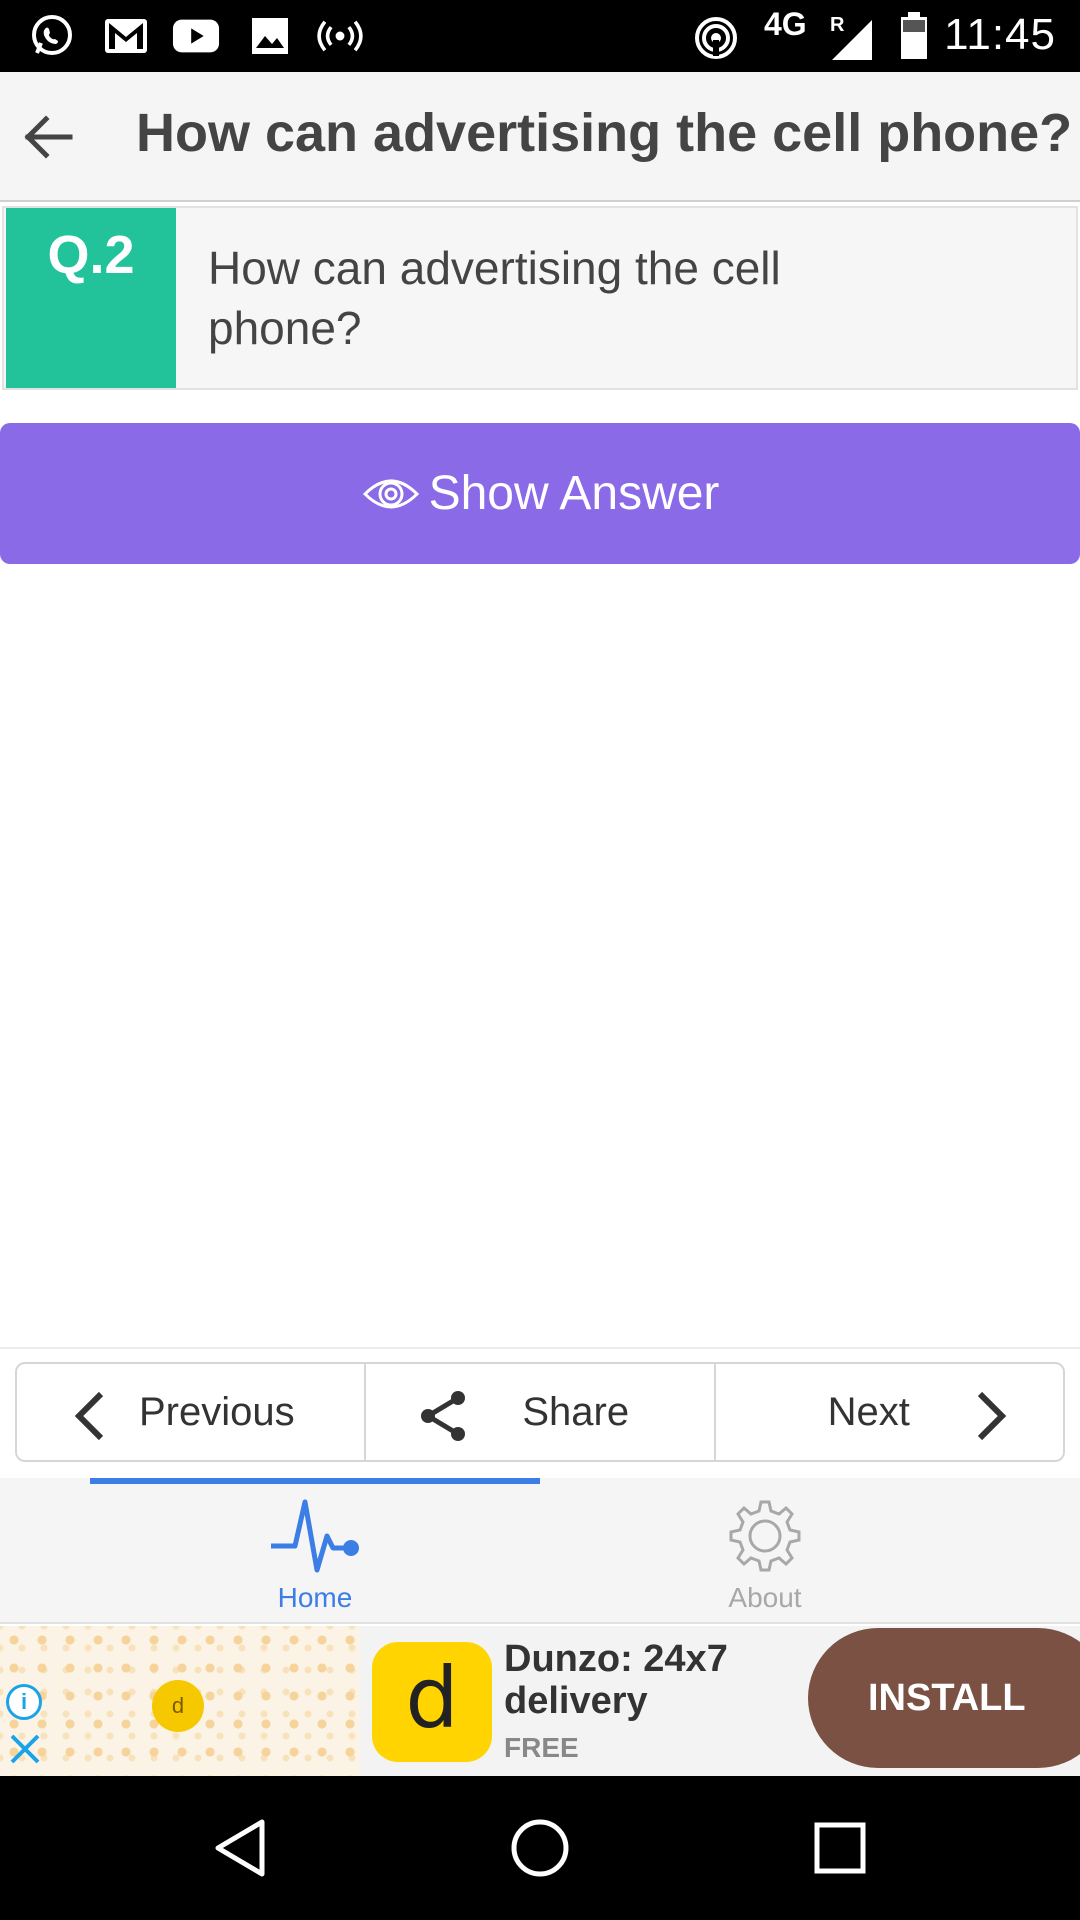  Describe the element at coordinates (217, 1412) in the screenshot. I see `previous-label: Previous` at that location.